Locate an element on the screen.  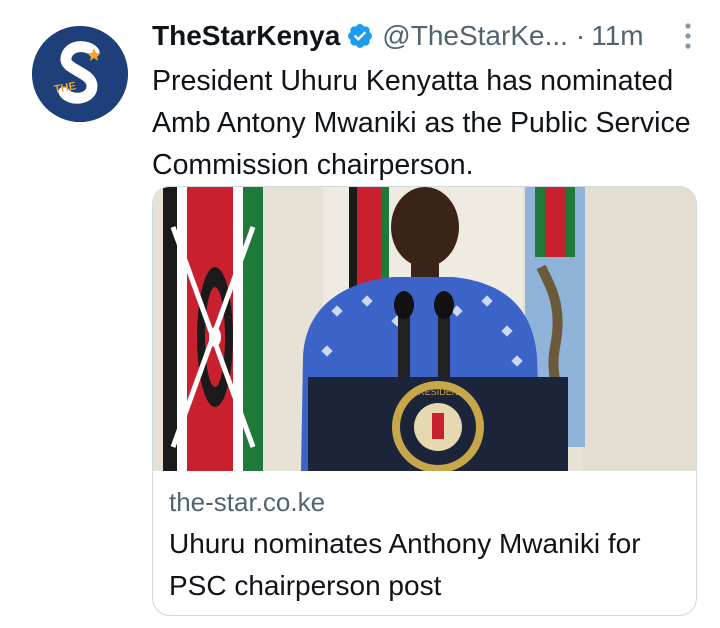
tweet-timestamp: 11m is located at coordinates (617, 36).